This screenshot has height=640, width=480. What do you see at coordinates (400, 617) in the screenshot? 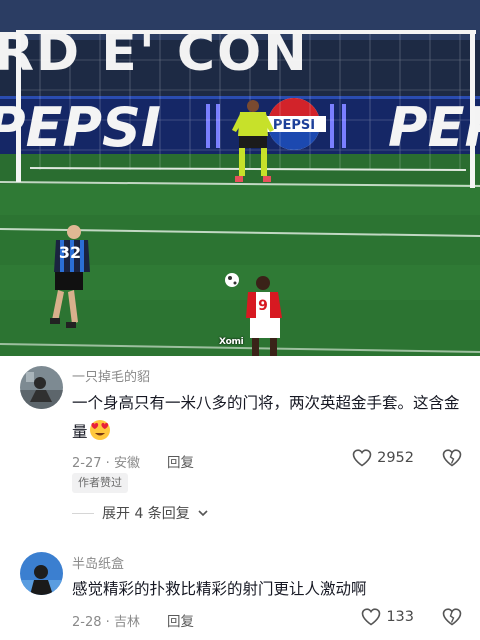
I see `like-count: 133` at bounding box center [400, 617].